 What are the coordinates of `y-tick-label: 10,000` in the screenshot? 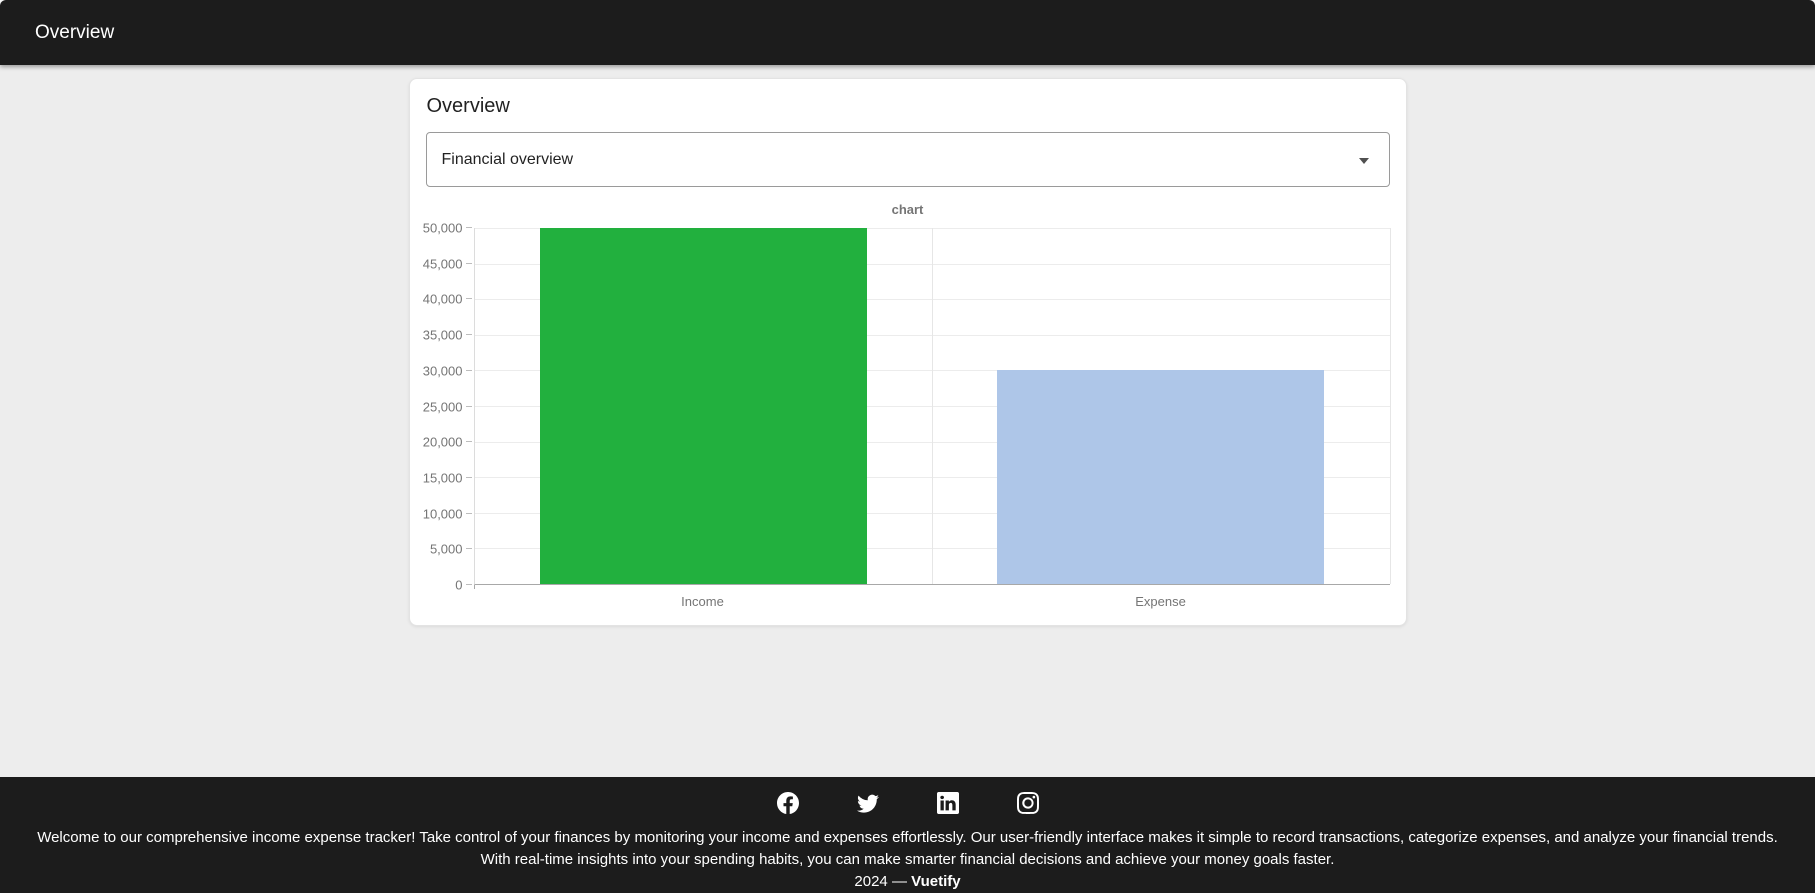 It's located at (442, 514).